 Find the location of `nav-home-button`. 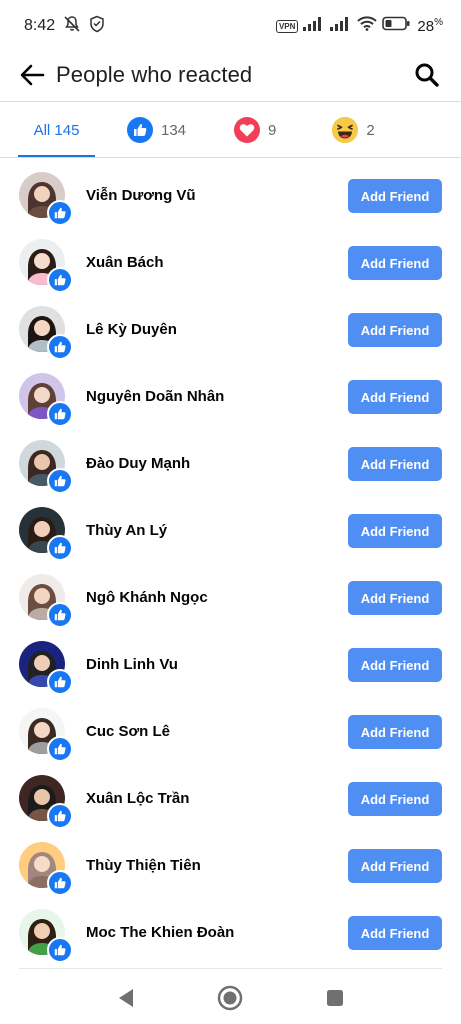

nav-home-button is located at coordinates (230, 998).